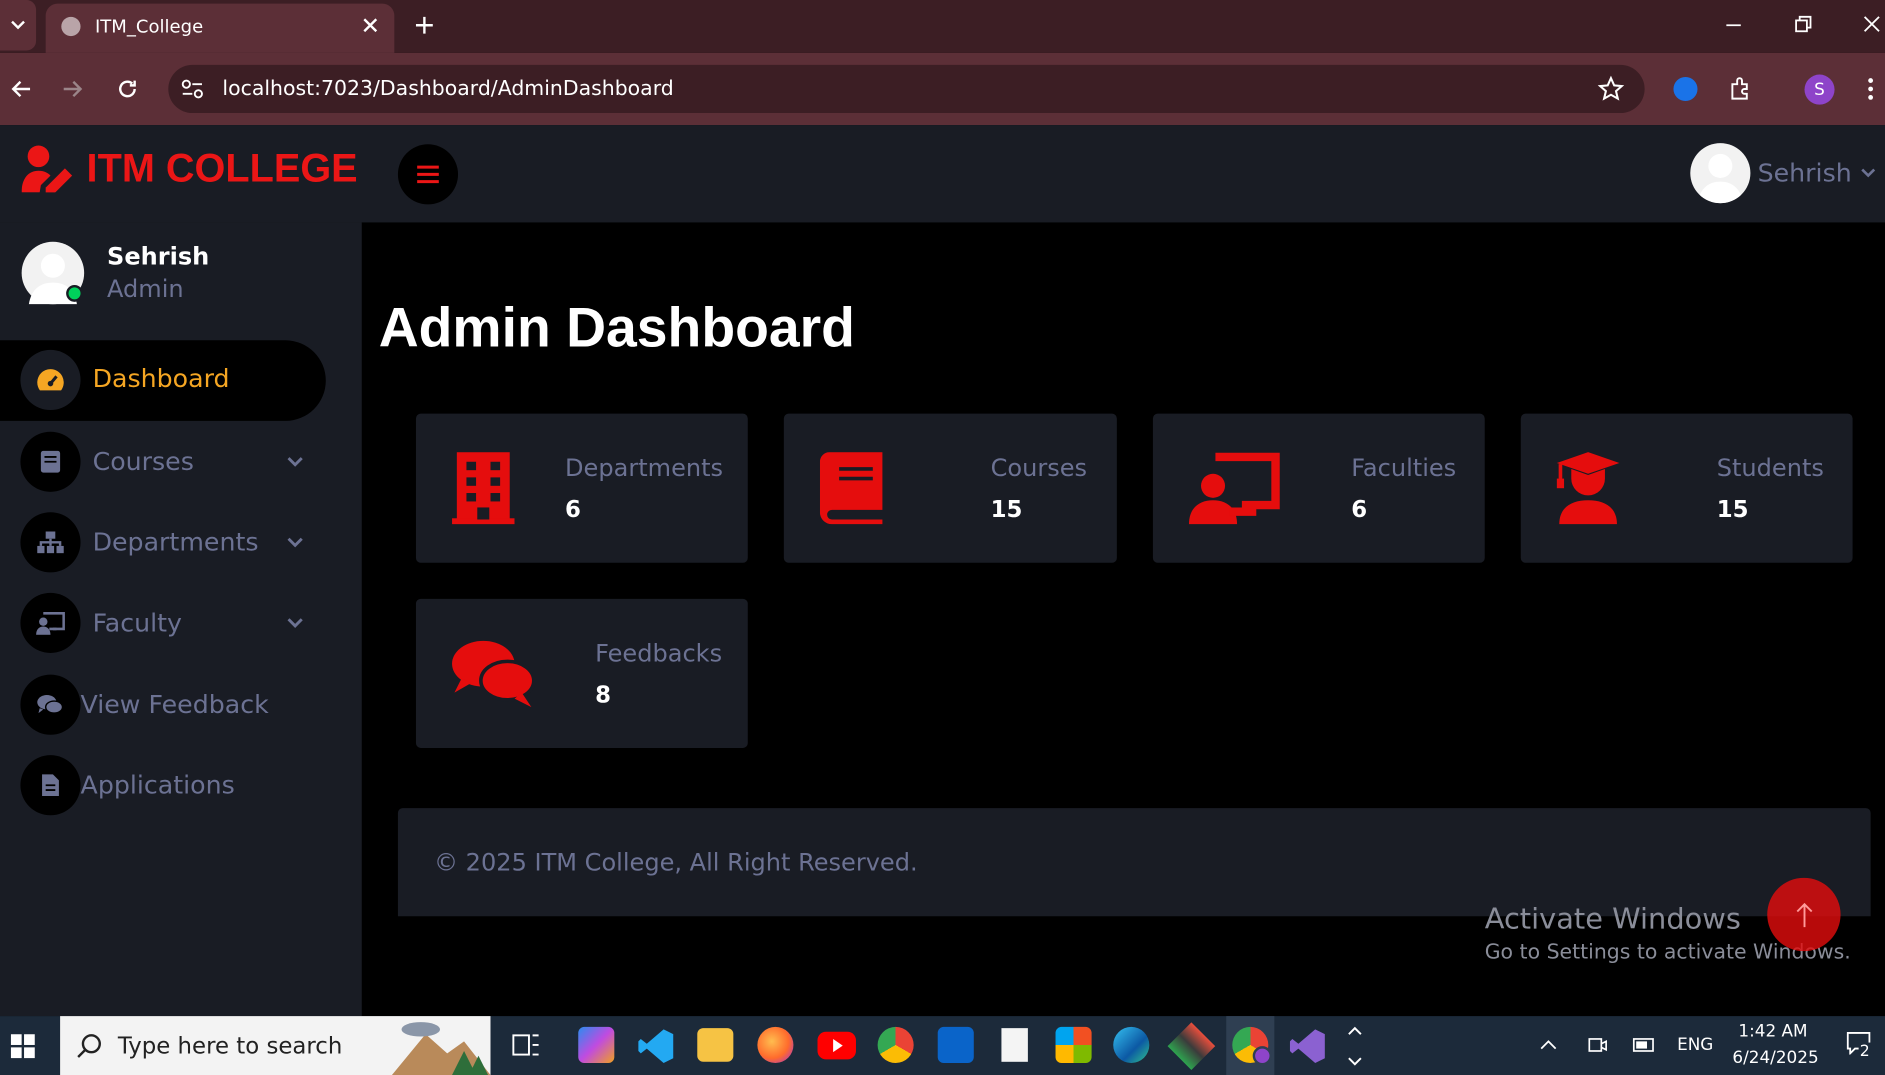  I want to click on new-tab-icon, so click(425, 25).